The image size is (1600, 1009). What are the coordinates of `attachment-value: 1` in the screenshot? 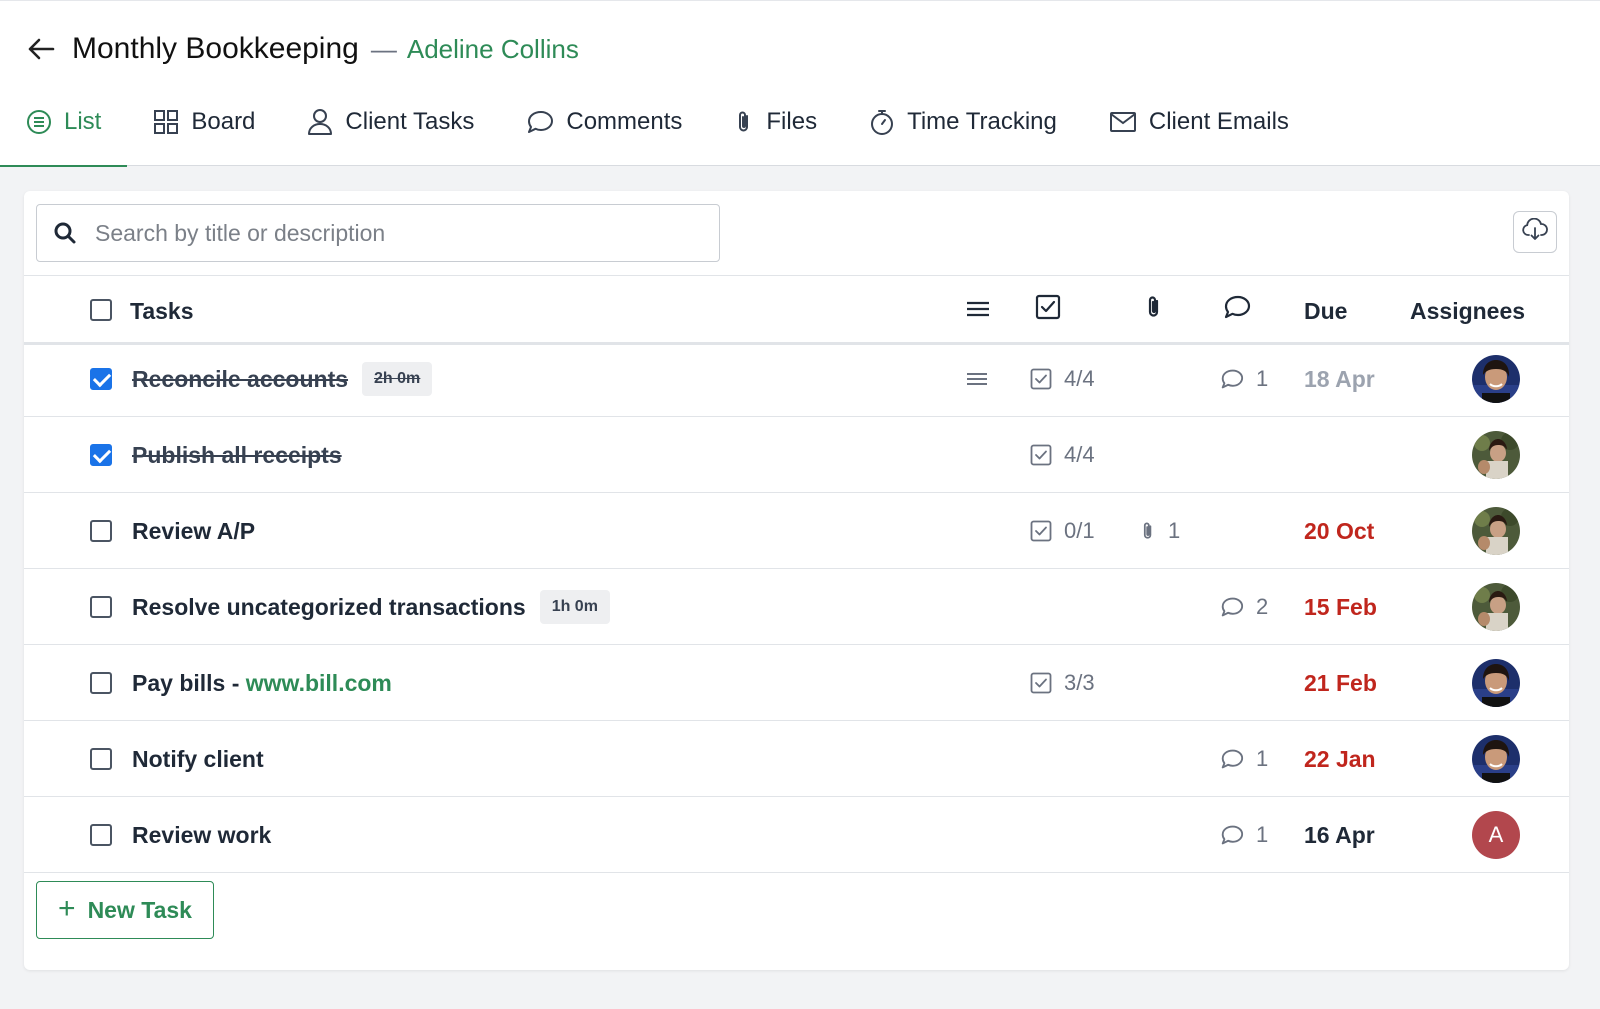 It's located at (1174, 530).